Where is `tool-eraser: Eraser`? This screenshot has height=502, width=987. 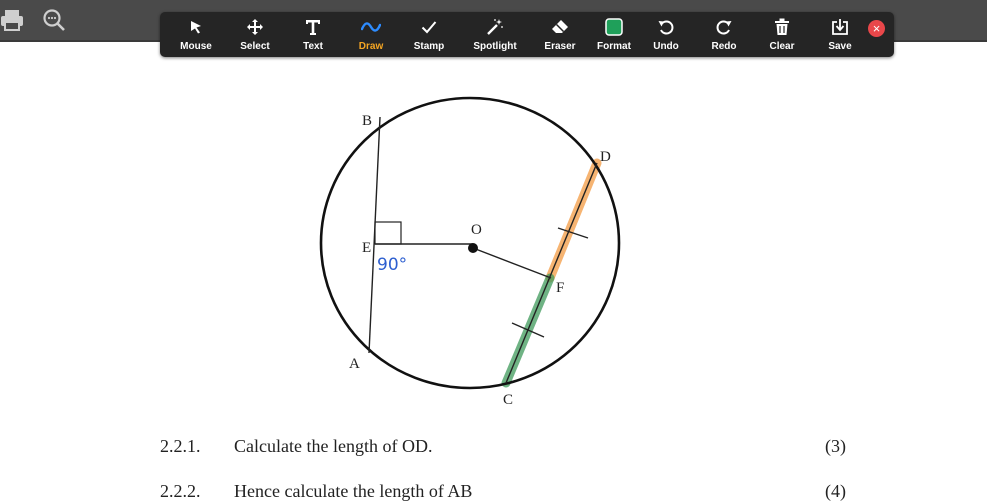 tool-eraser: Eraser is located at coordinates (560, 36).